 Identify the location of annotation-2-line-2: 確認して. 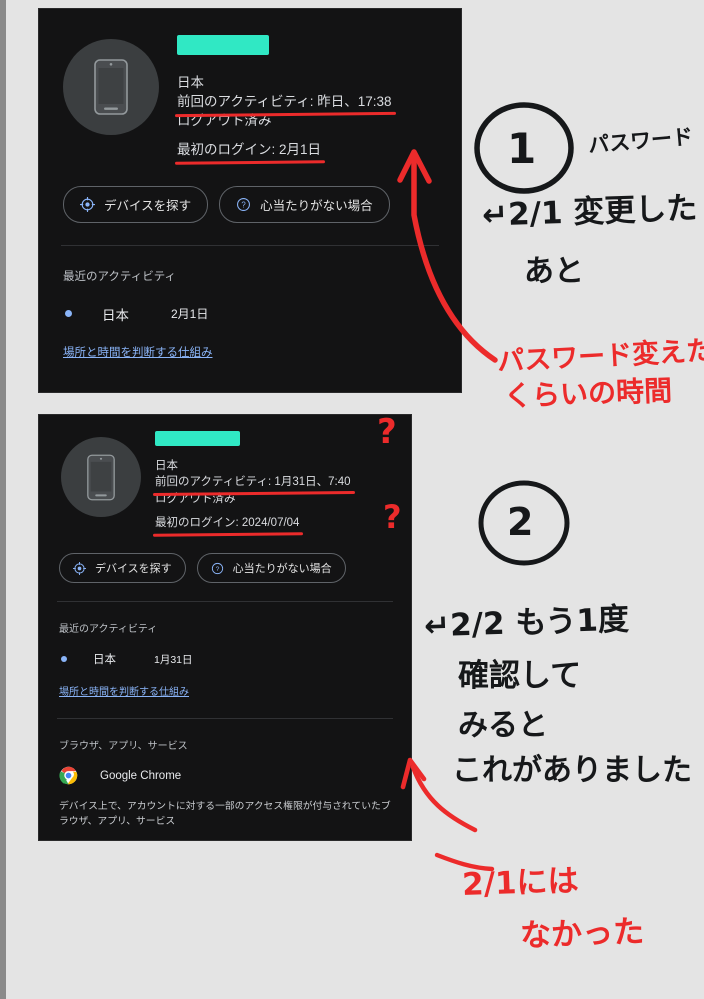
(520, 676).